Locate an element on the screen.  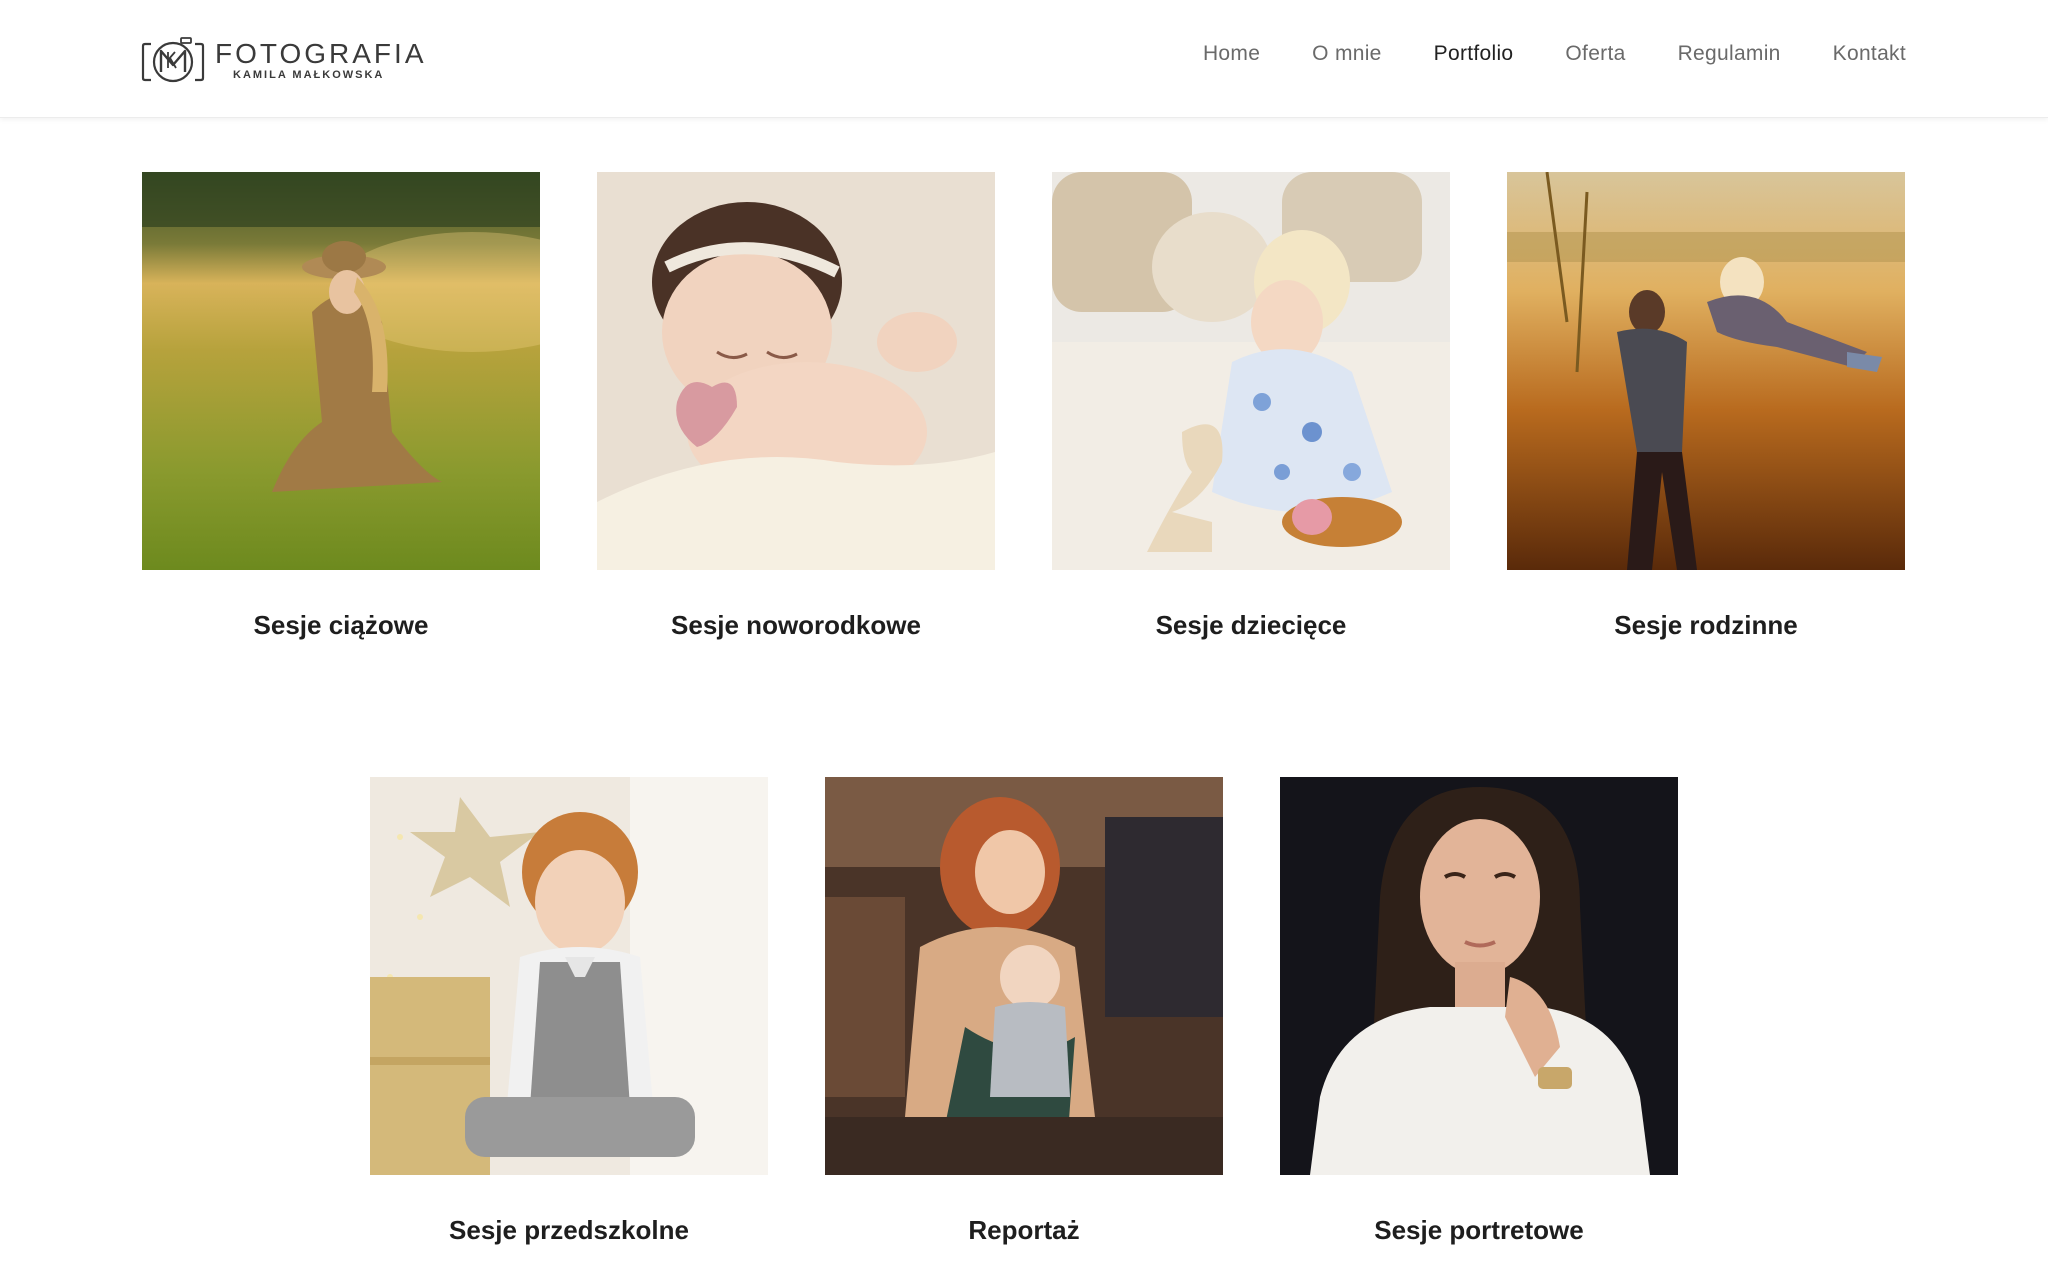
nav-home: Home is located at coordinates (1231, 54).